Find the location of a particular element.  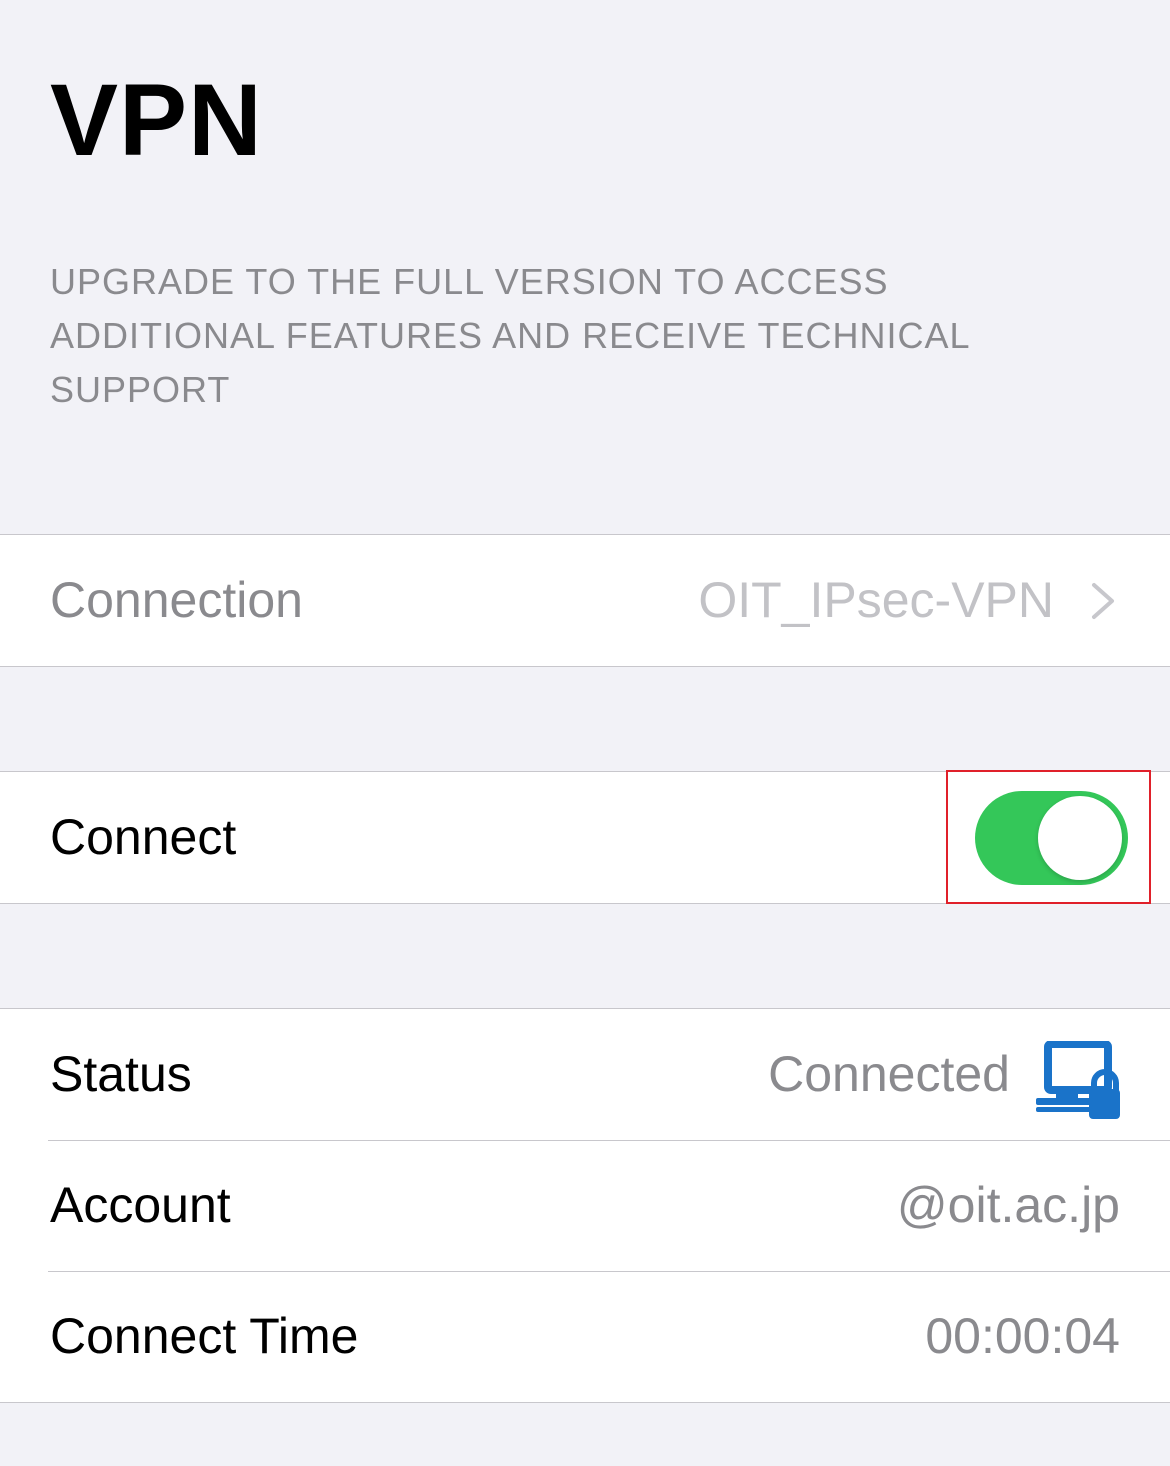

connect-time-label: Connect Time is located at coordinates (204, 1336).